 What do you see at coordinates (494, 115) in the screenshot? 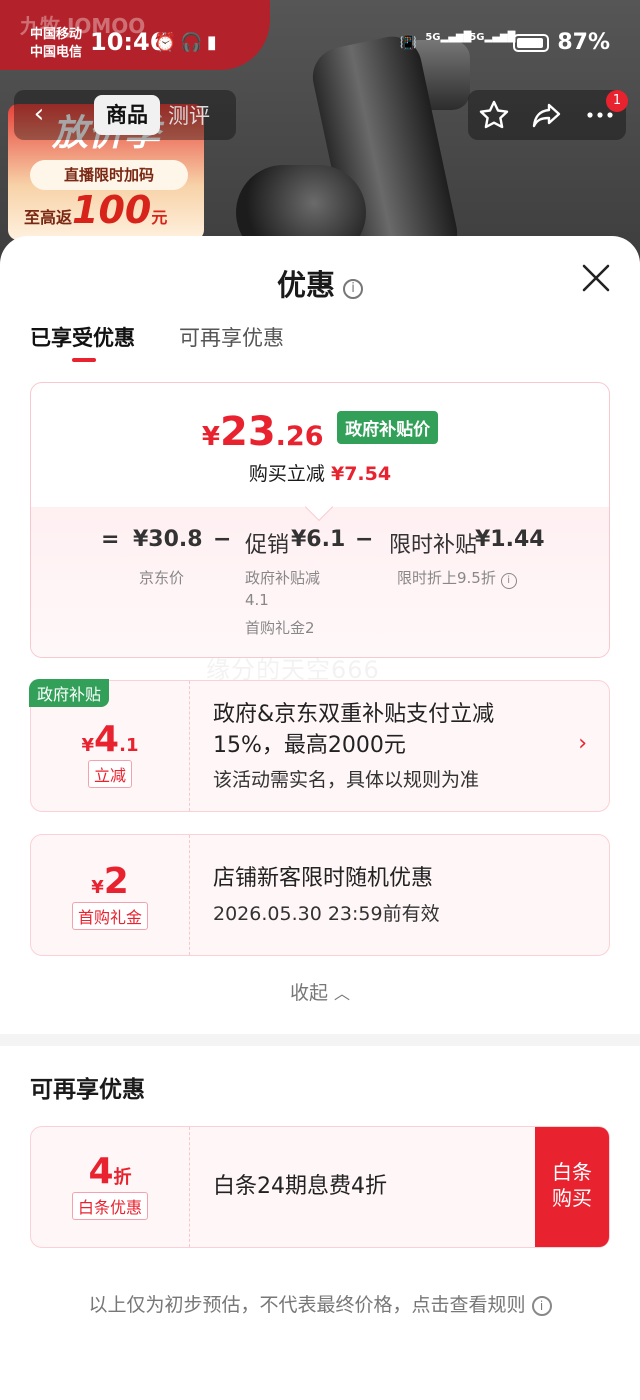
I see `star-icon` at bounding box center [494, 115].